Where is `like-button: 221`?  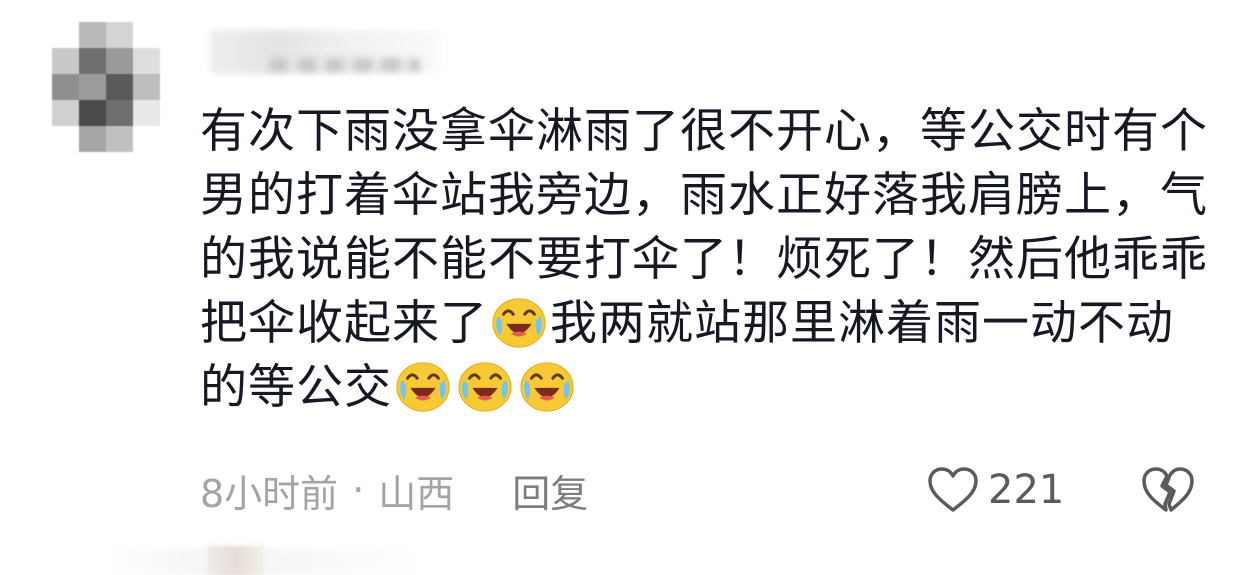
like-button: 221 is located at coordinates (995, 490).